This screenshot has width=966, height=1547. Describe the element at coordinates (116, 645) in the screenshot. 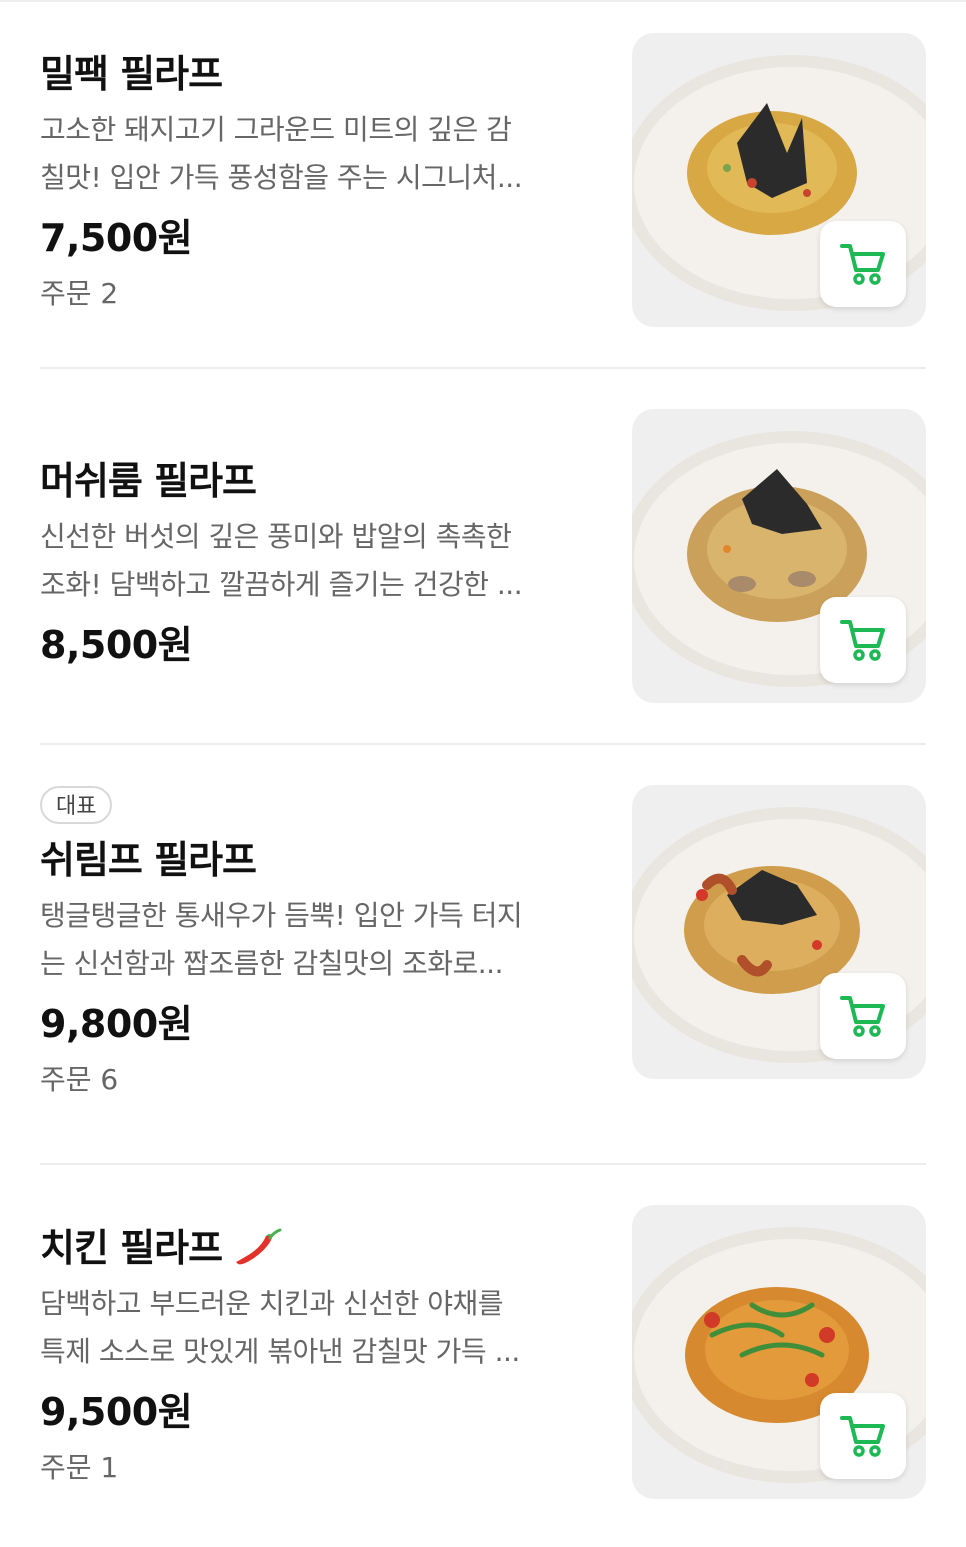

I see `item-price: 8,500원` at that location.